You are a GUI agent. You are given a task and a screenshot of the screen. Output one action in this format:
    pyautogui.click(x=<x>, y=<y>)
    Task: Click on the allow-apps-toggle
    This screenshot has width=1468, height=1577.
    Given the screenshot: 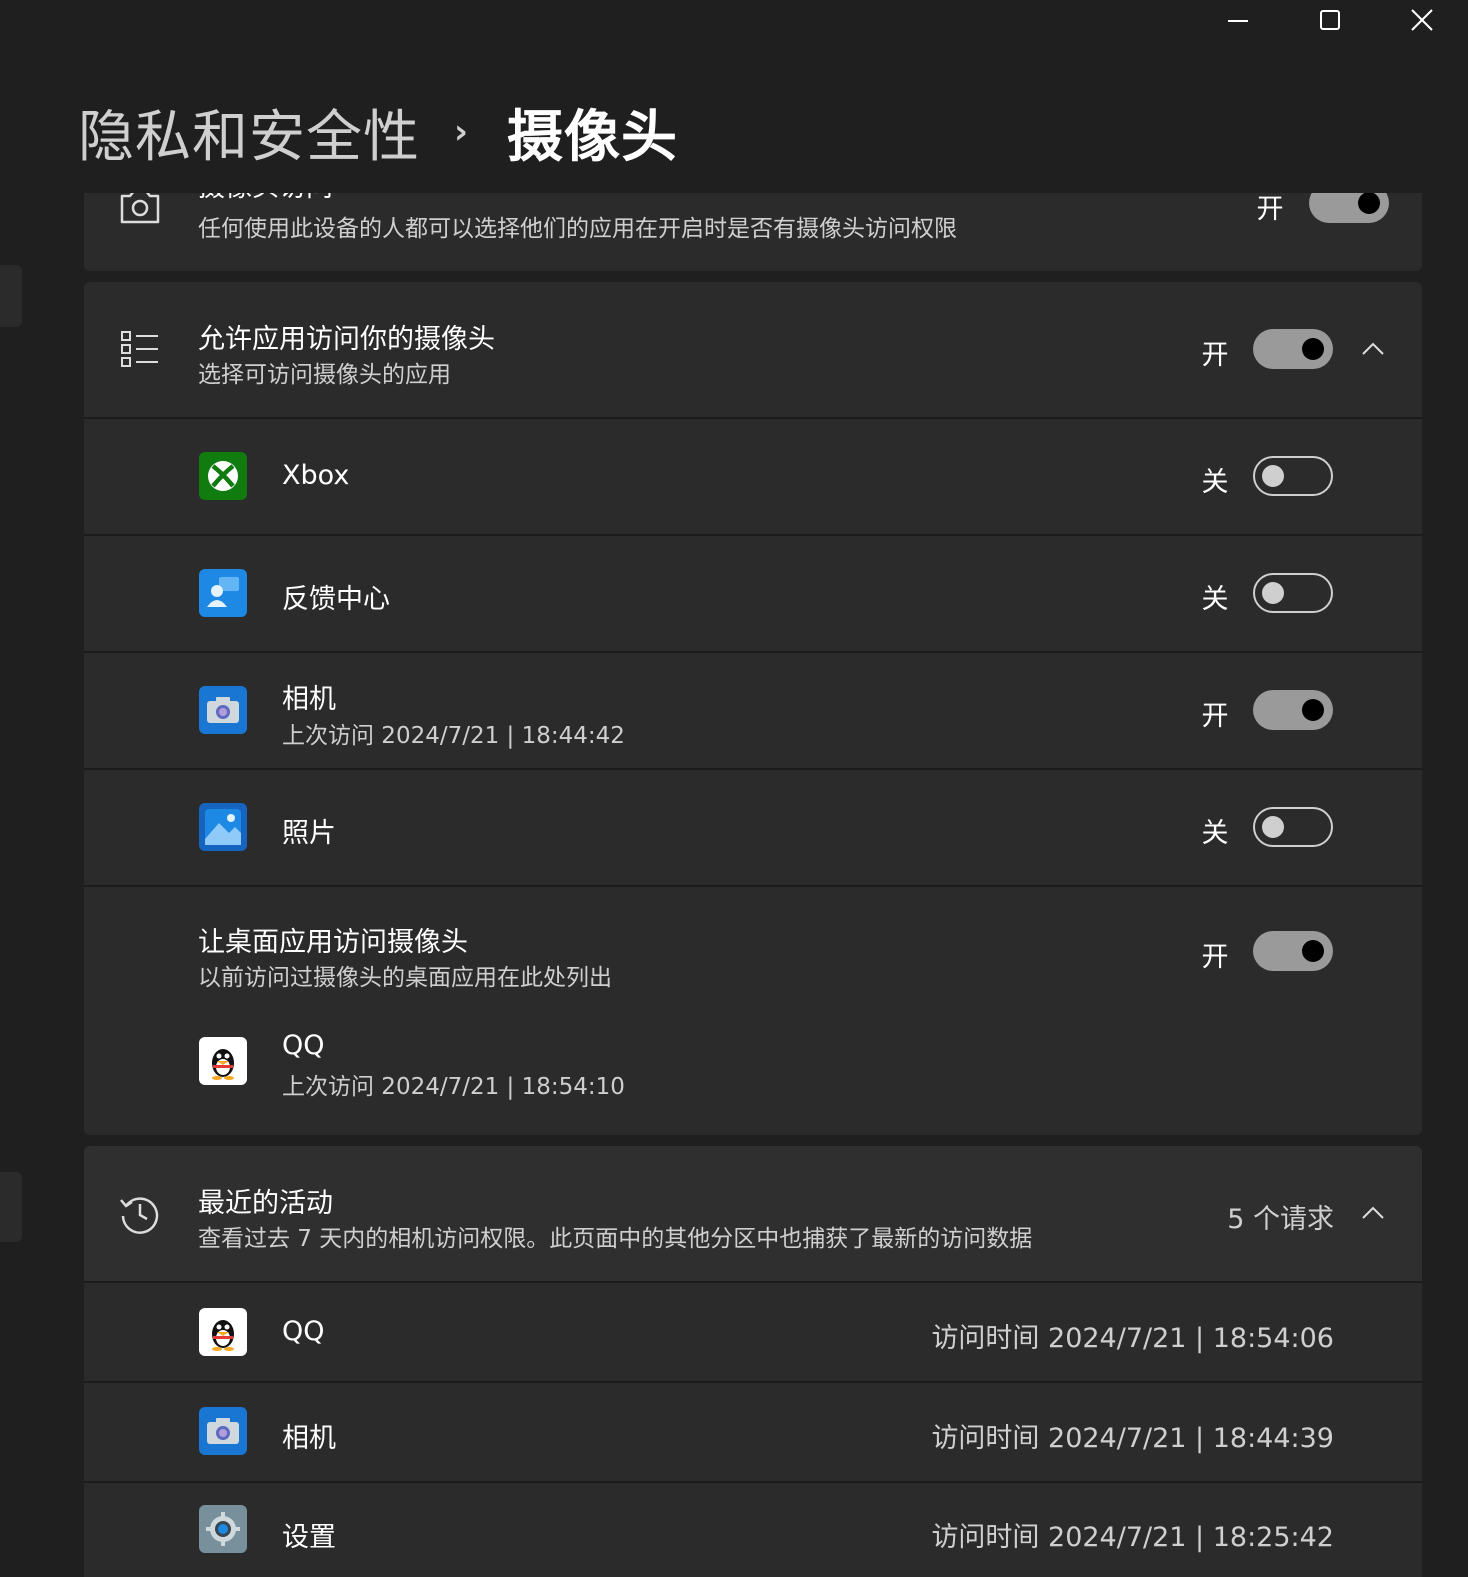 What is the action you would take?
    pyautogui.click(x=1293, y=349)
    